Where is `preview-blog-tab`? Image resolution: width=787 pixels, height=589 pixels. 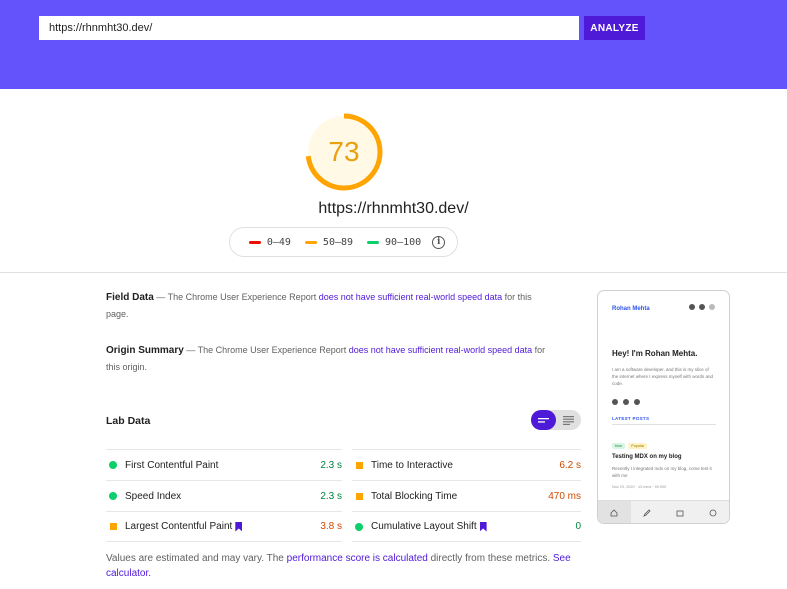
preview-blog-tab is located at coordinates (647, 512).